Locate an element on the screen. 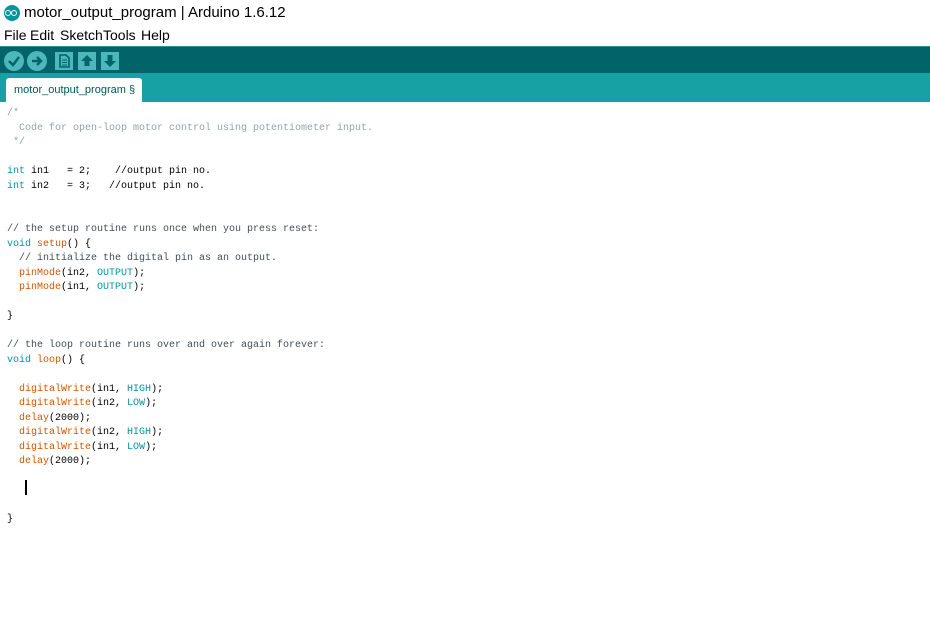 This screenshot has width=930, height=629. menu-edit: Edit is located at coordinates (42, 35).